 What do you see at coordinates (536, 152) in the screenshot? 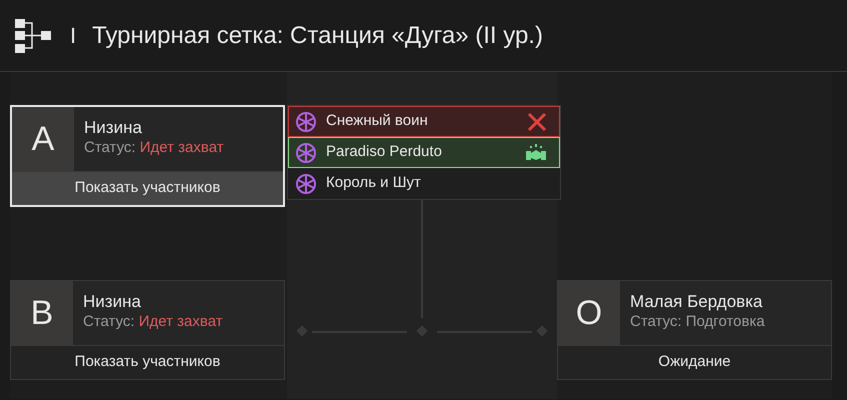
I see `handshake-icon` at bounding box center [536, 152].